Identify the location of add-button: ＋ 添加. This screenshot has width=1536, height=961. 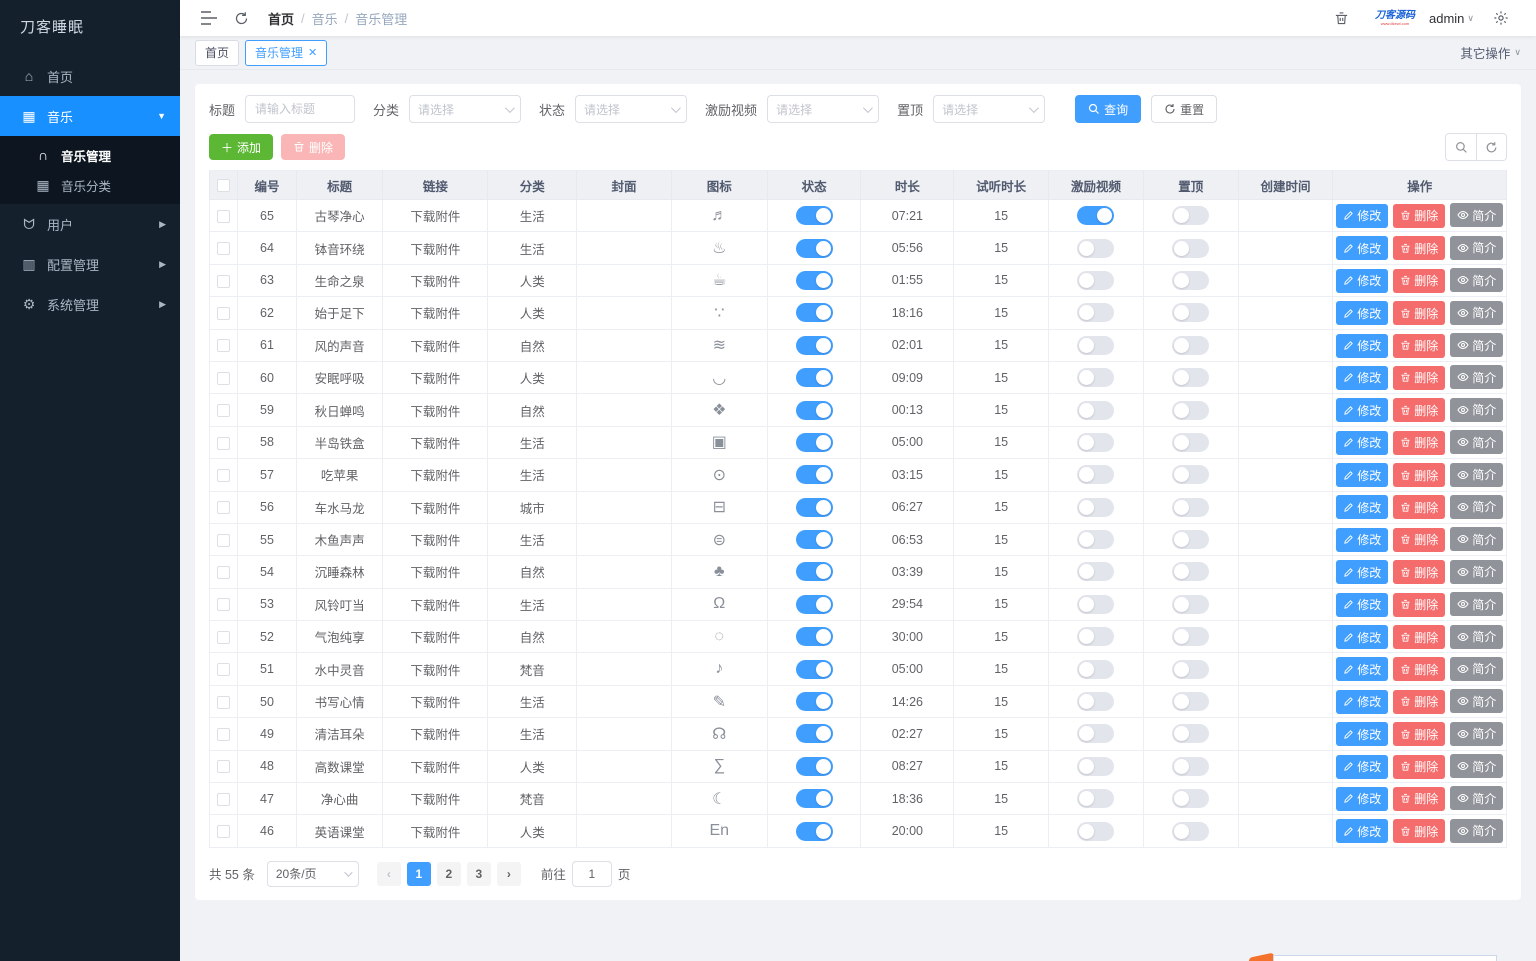
(241, 147).